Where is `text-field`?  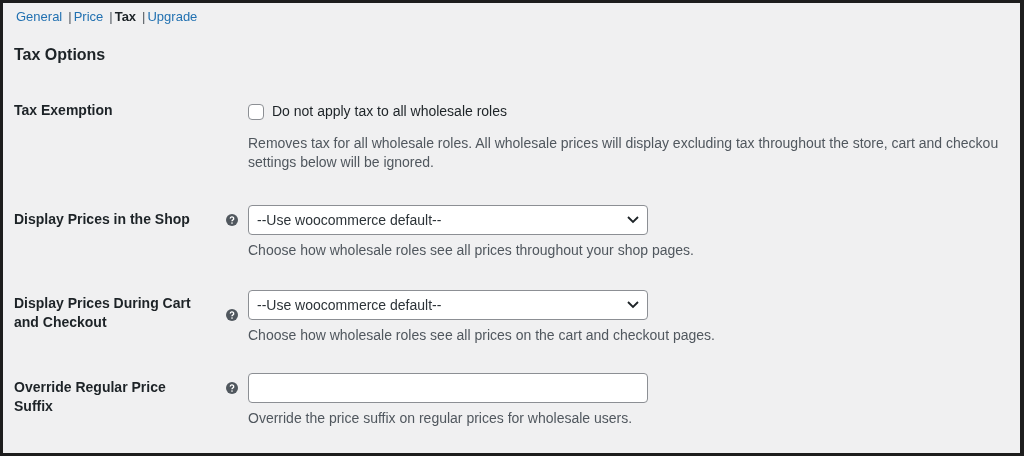
text-field is located at coordinates (448, 388).